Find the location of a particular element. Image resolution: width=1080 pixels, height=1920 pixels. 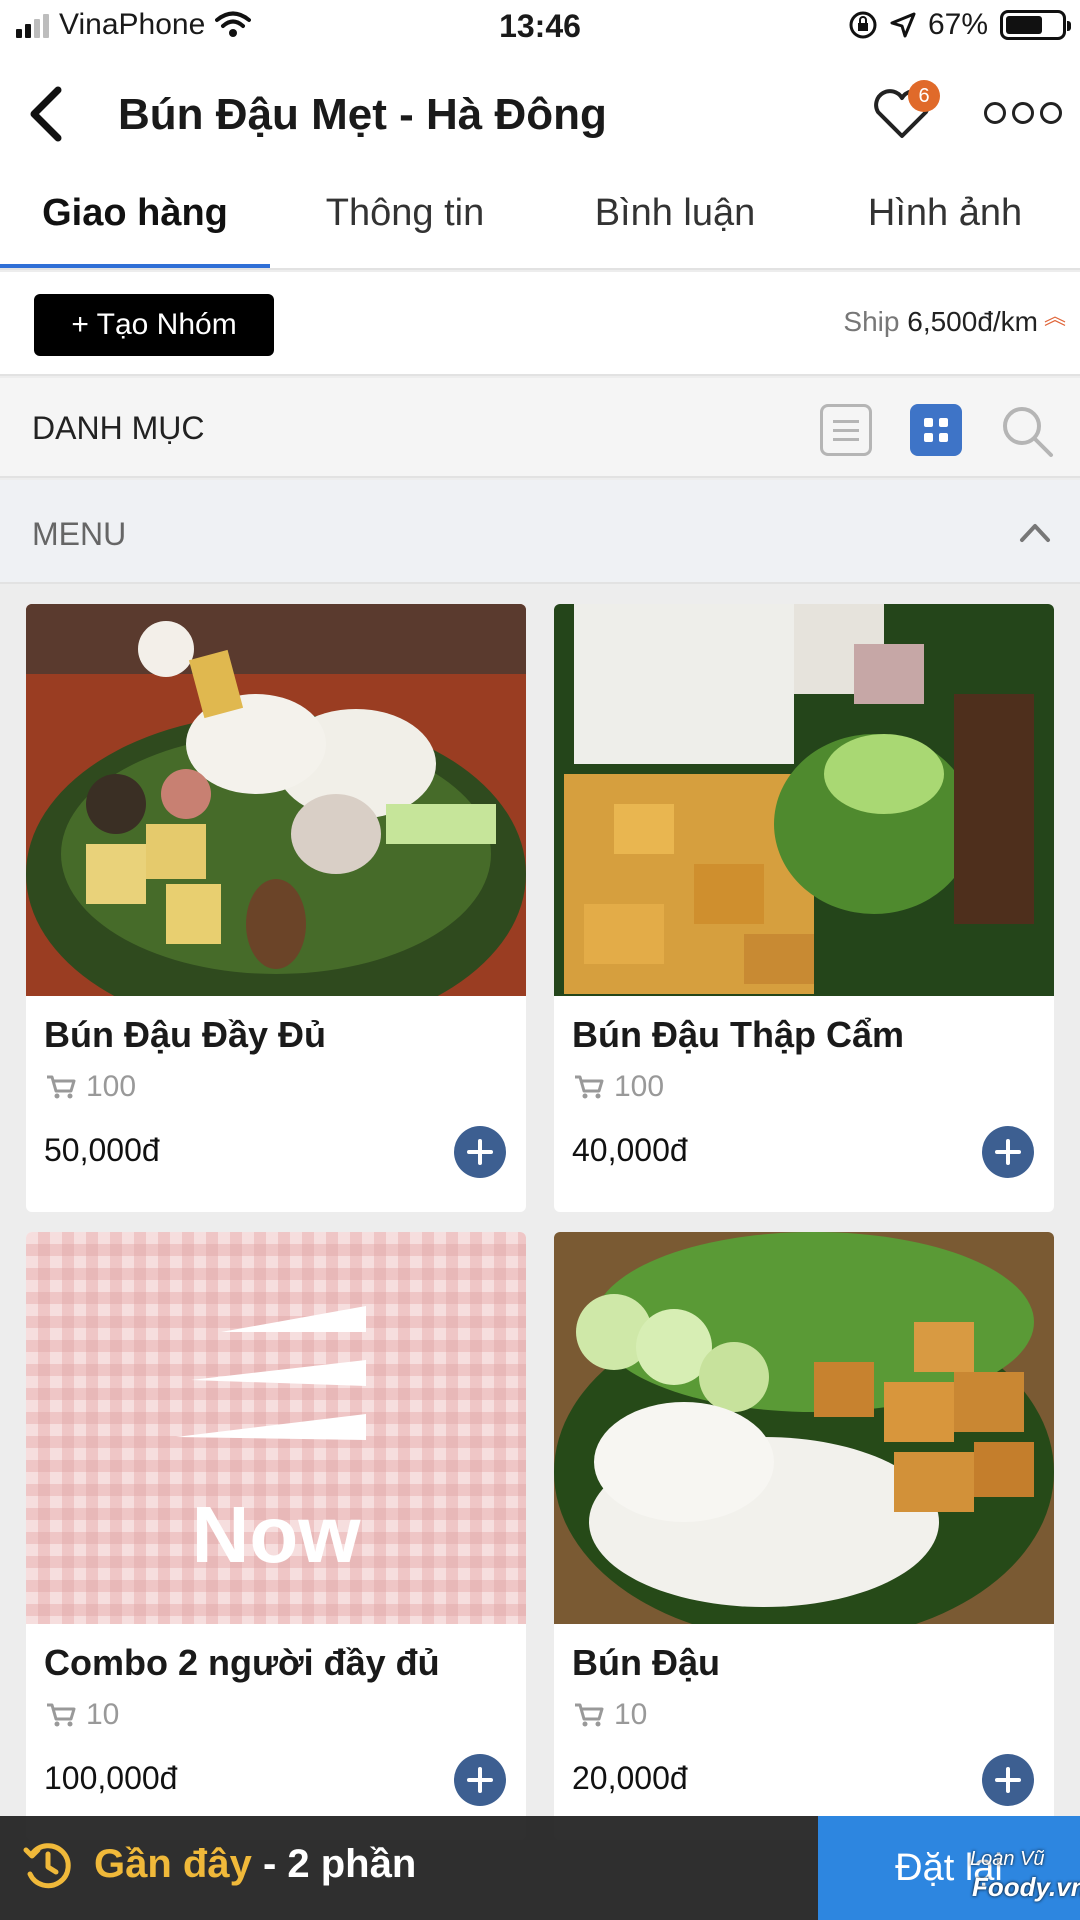

now-logo-text: Now is located at coordinates (277, 1534).